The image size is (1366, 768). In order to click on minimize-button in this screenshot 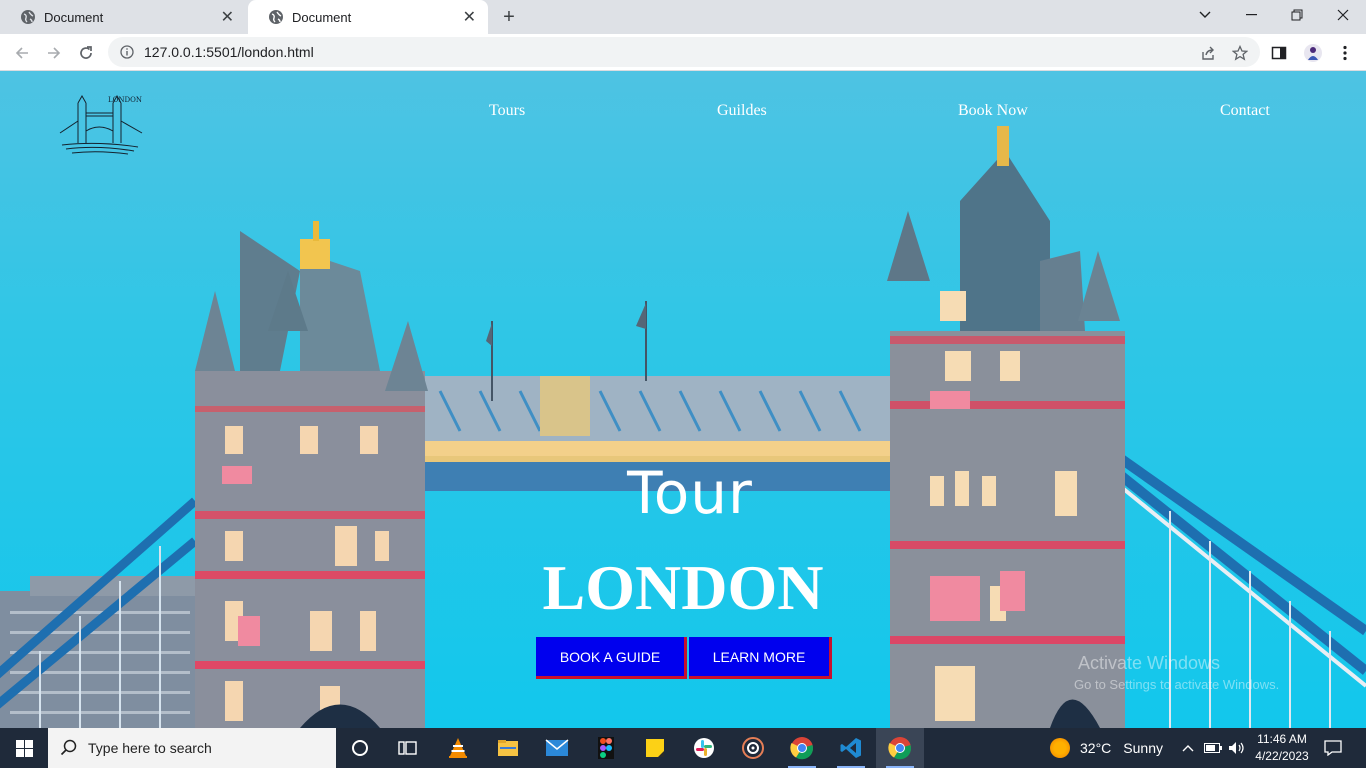, I will do `click(1251, 15)`.